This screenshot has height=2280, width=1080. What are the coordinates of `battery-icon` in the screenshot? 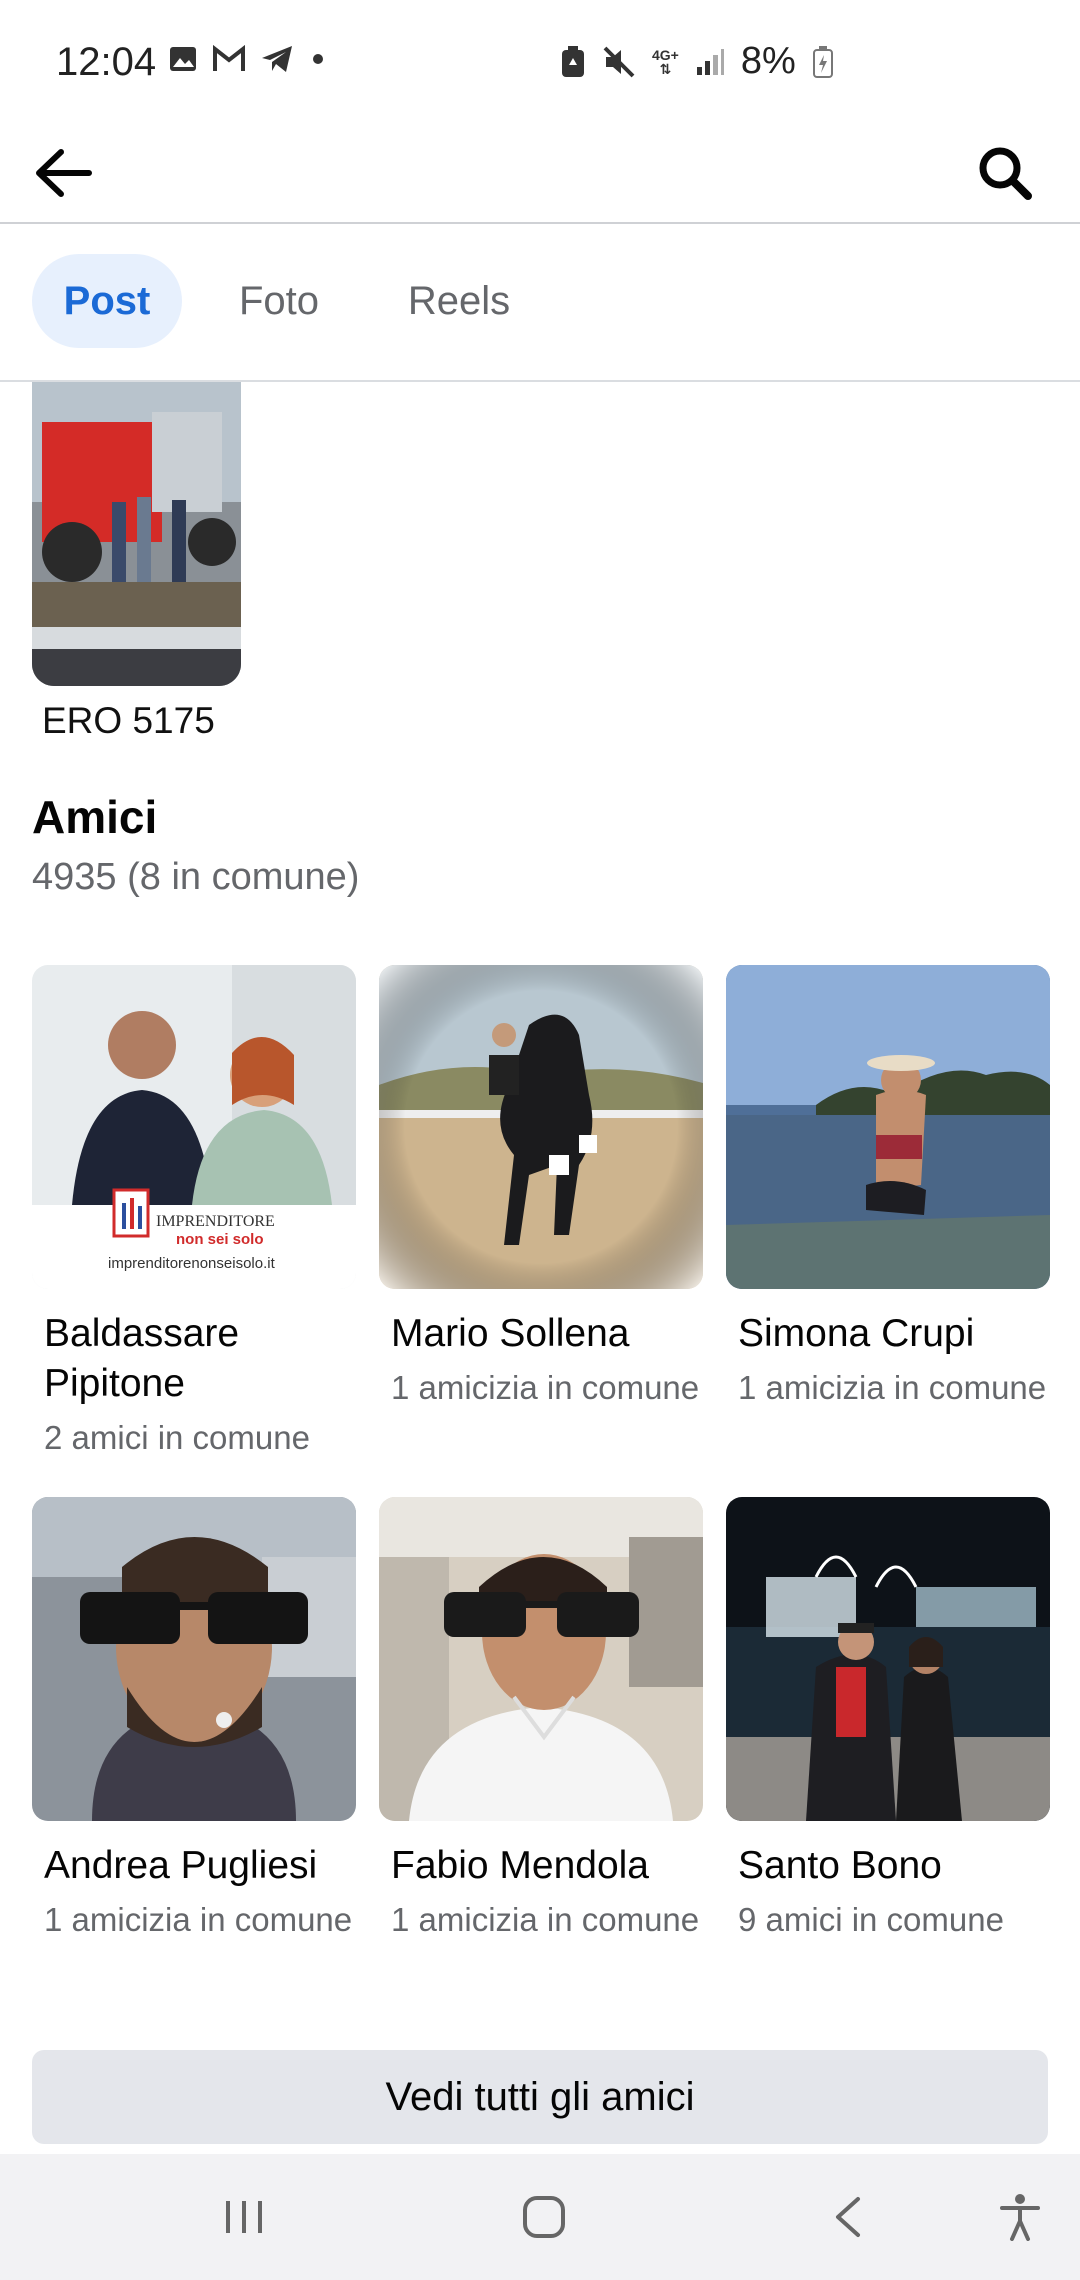 It's located at (822, 61).